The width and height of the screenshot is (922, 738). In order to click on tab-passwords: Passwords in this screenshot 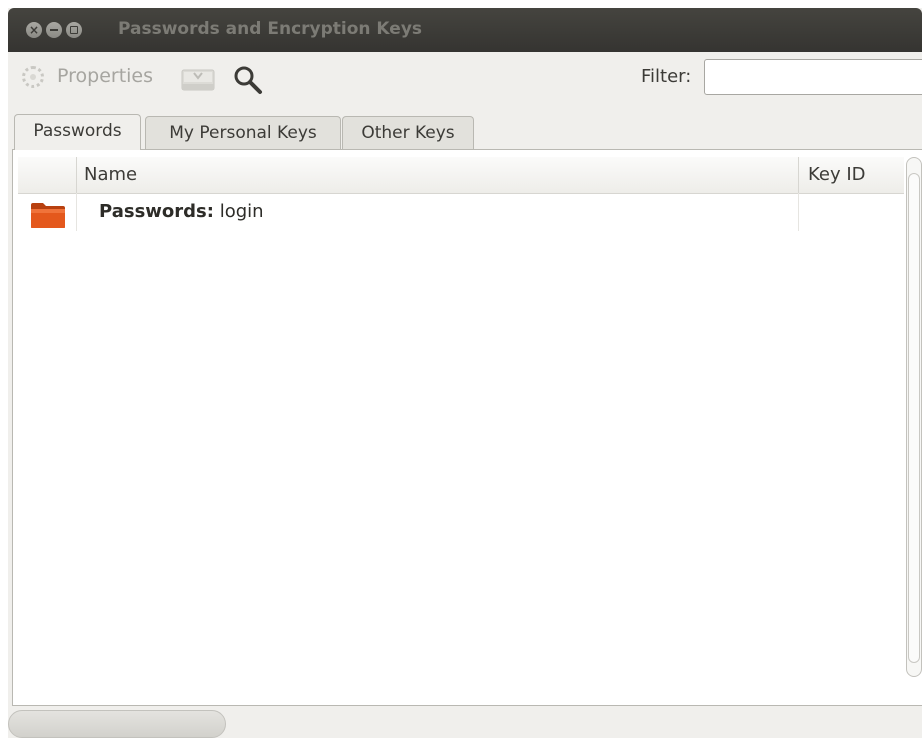, I will do `click(77, 132)`.